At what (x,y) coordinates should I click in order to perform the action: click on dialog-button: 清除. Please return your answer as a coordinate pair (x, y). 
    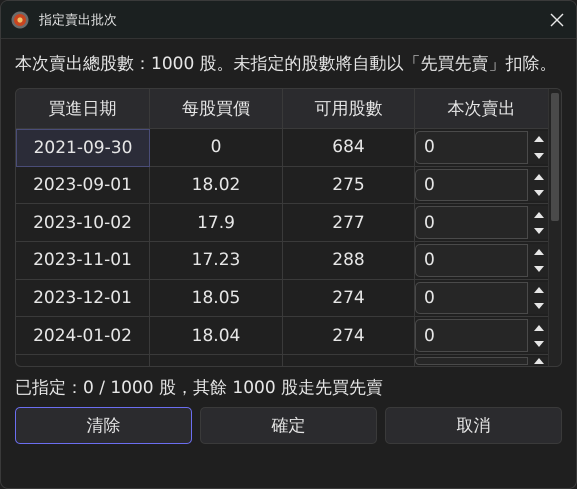
    Looking at the image, I should click on (103, 425).